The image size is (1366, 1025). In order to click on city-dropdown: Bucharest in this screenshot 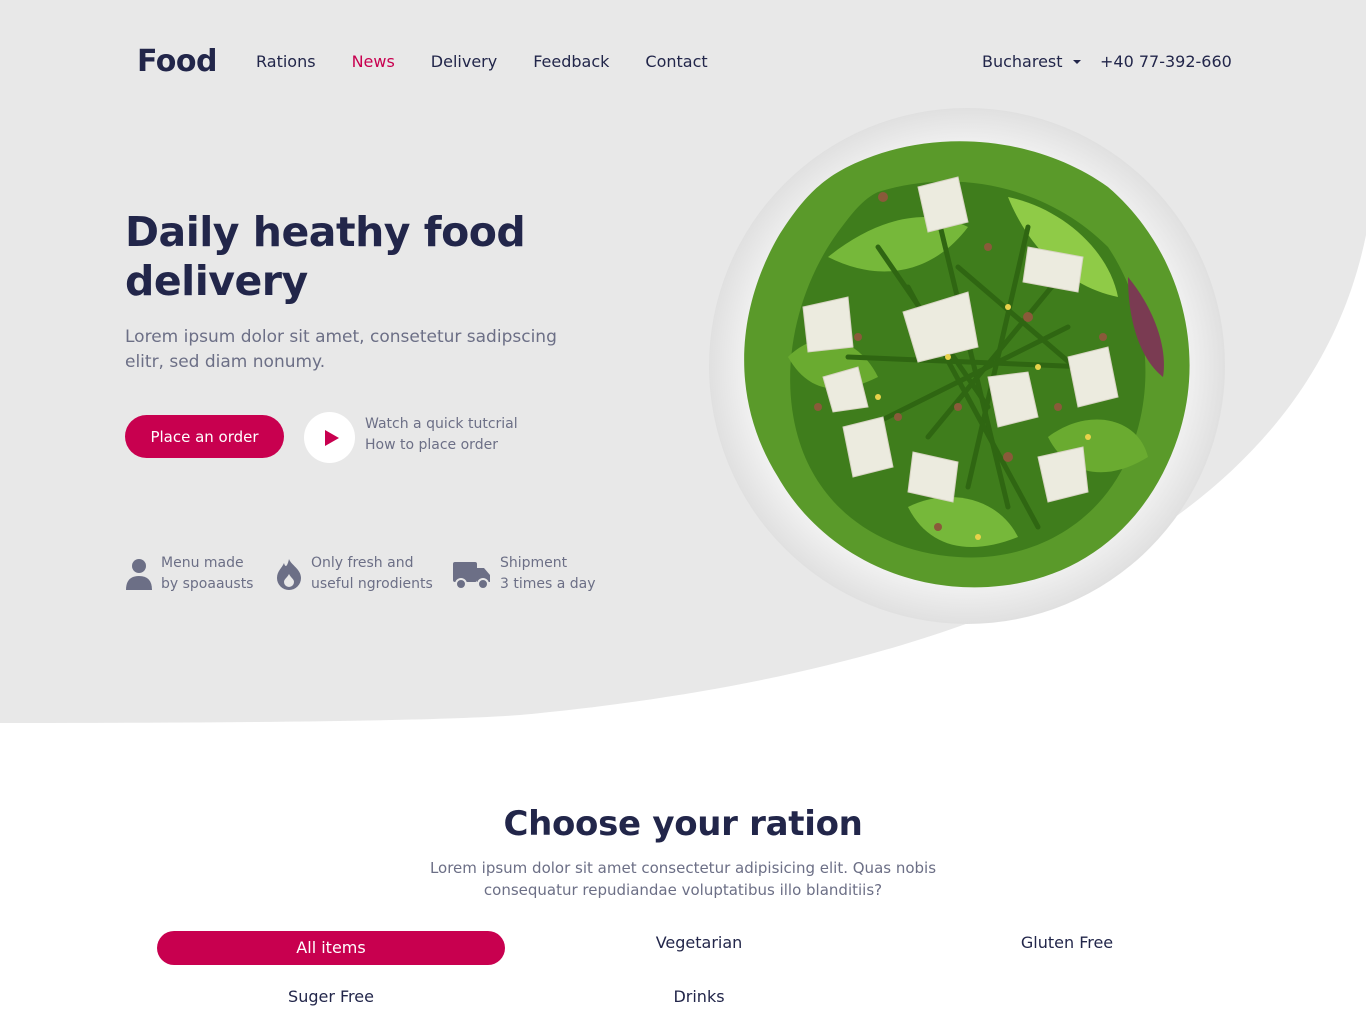, I will do `click(1031, 61)`.